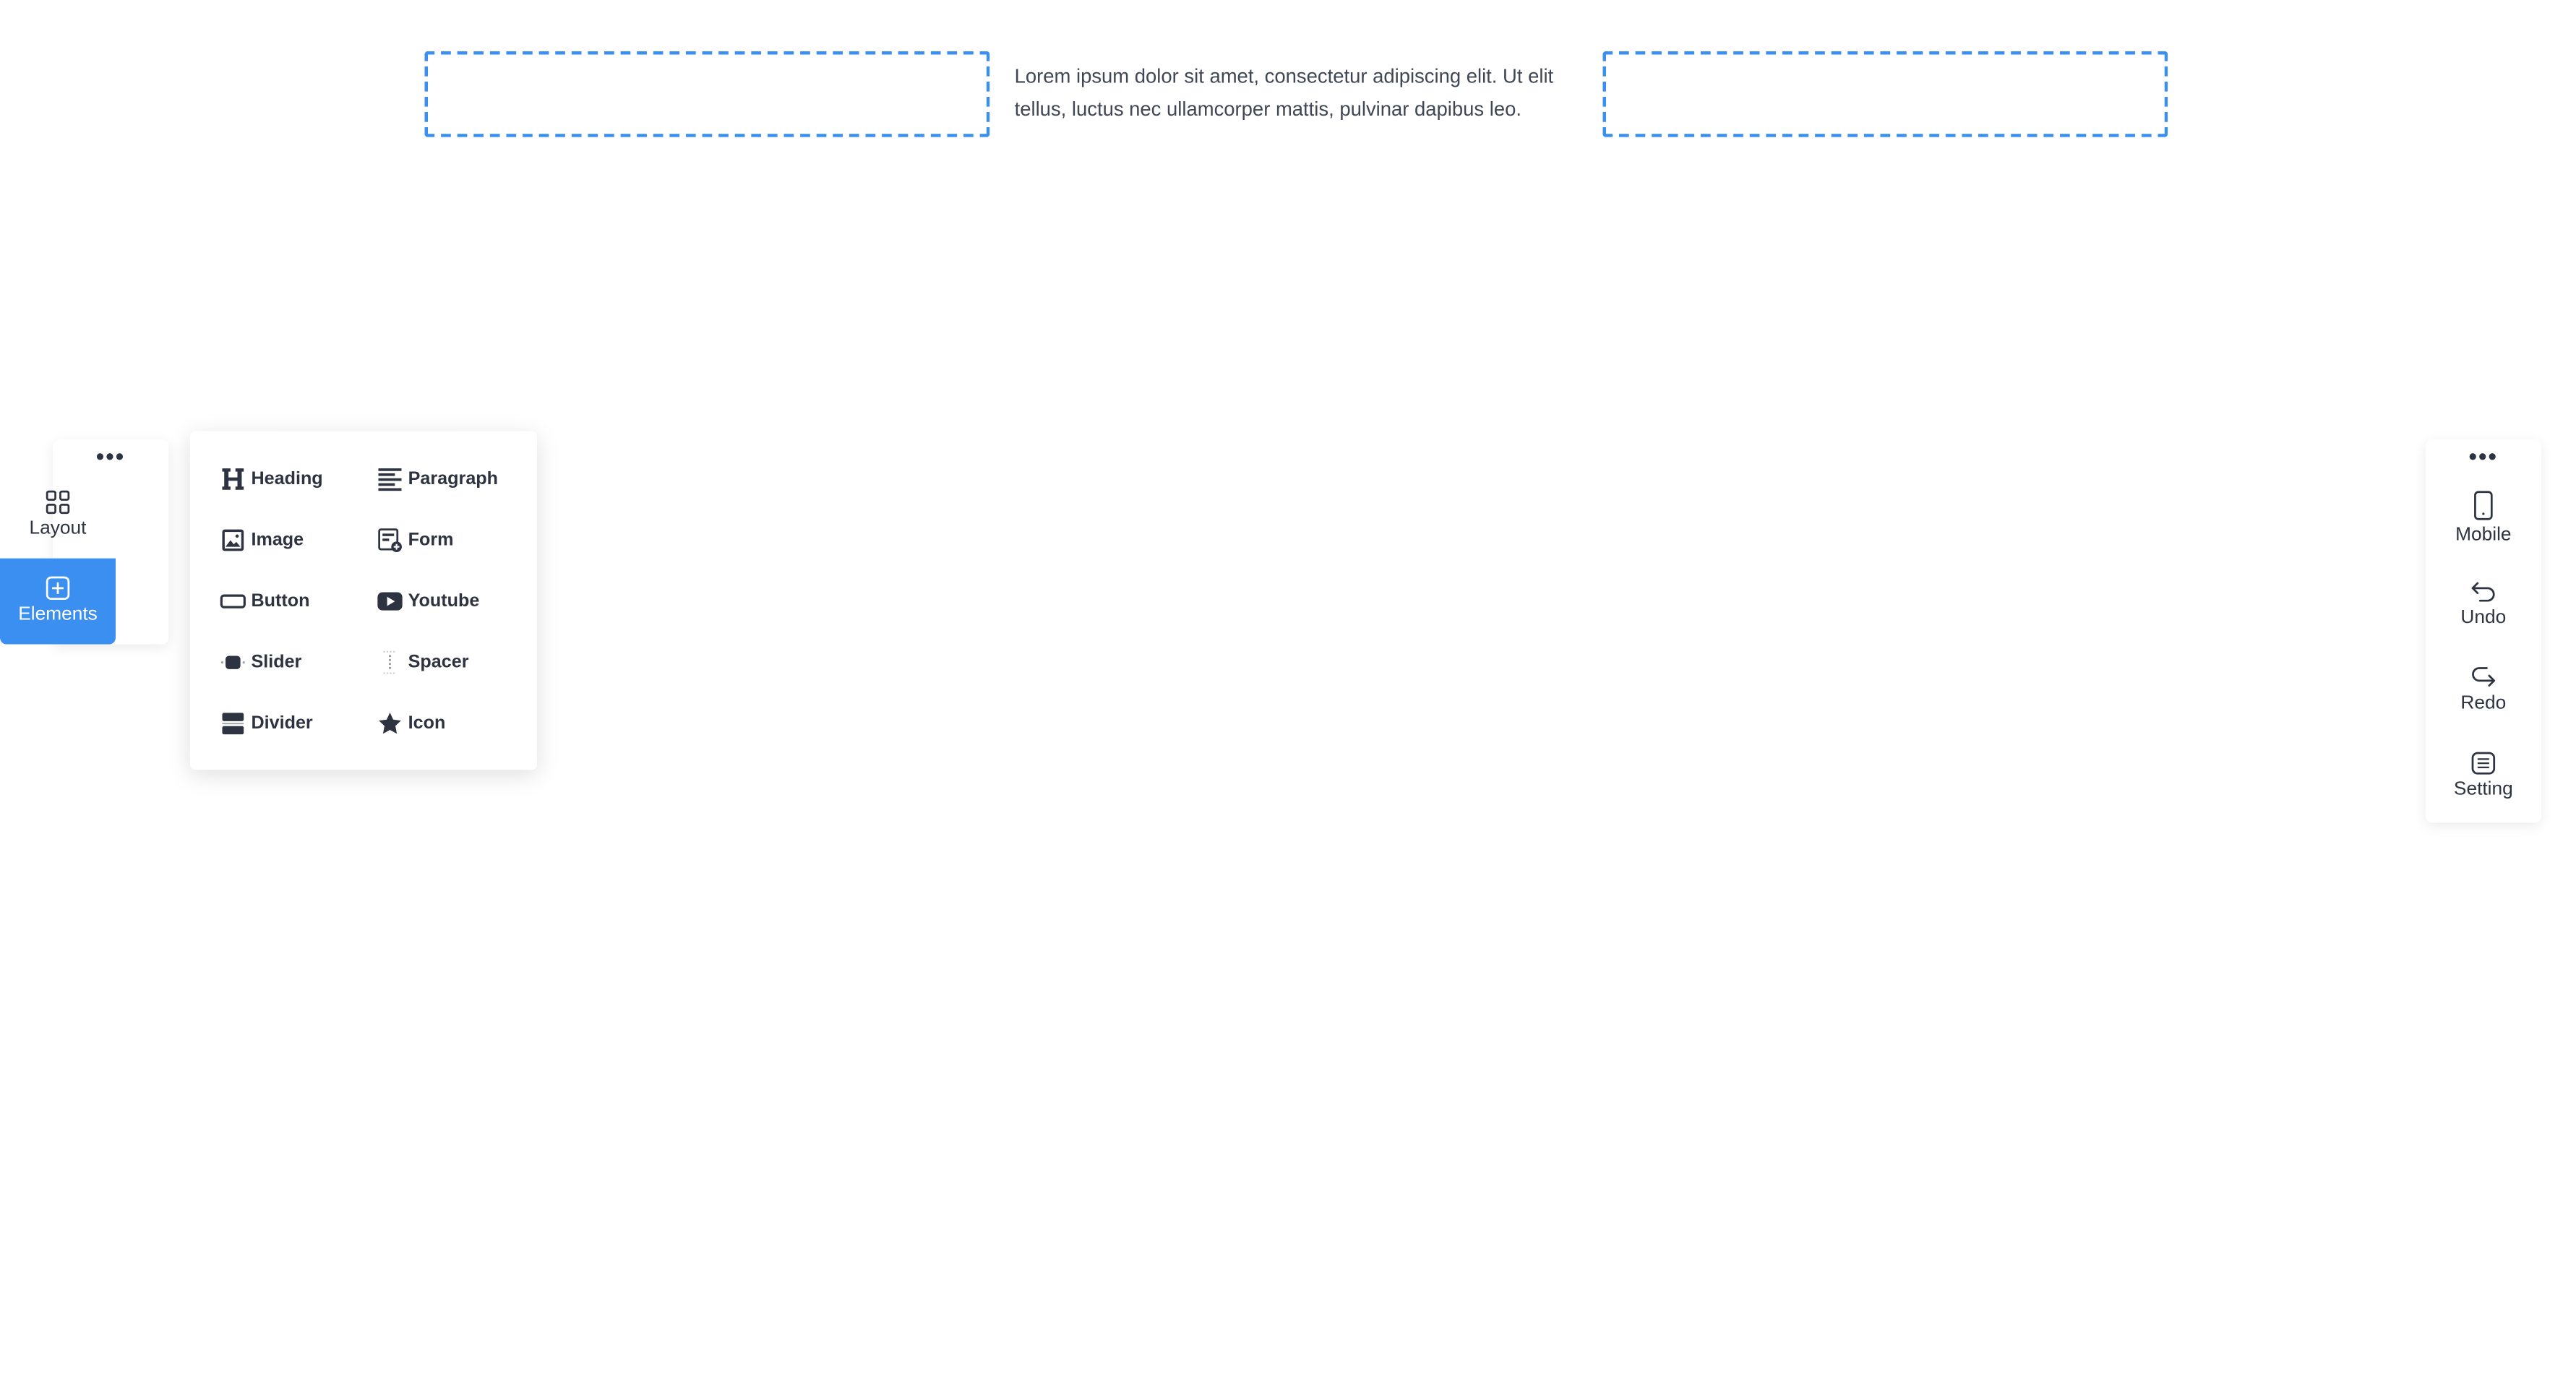  Describe the element at coordinates (2483, 505) in the screenshot. I see `mobile-icon` at that location.